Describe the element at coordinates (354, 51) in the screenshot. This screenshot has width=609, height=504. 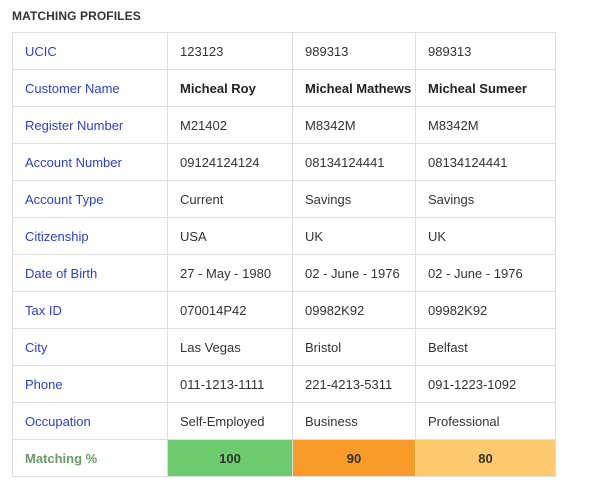
I see `profile-2-ucic: 989313` at that location.